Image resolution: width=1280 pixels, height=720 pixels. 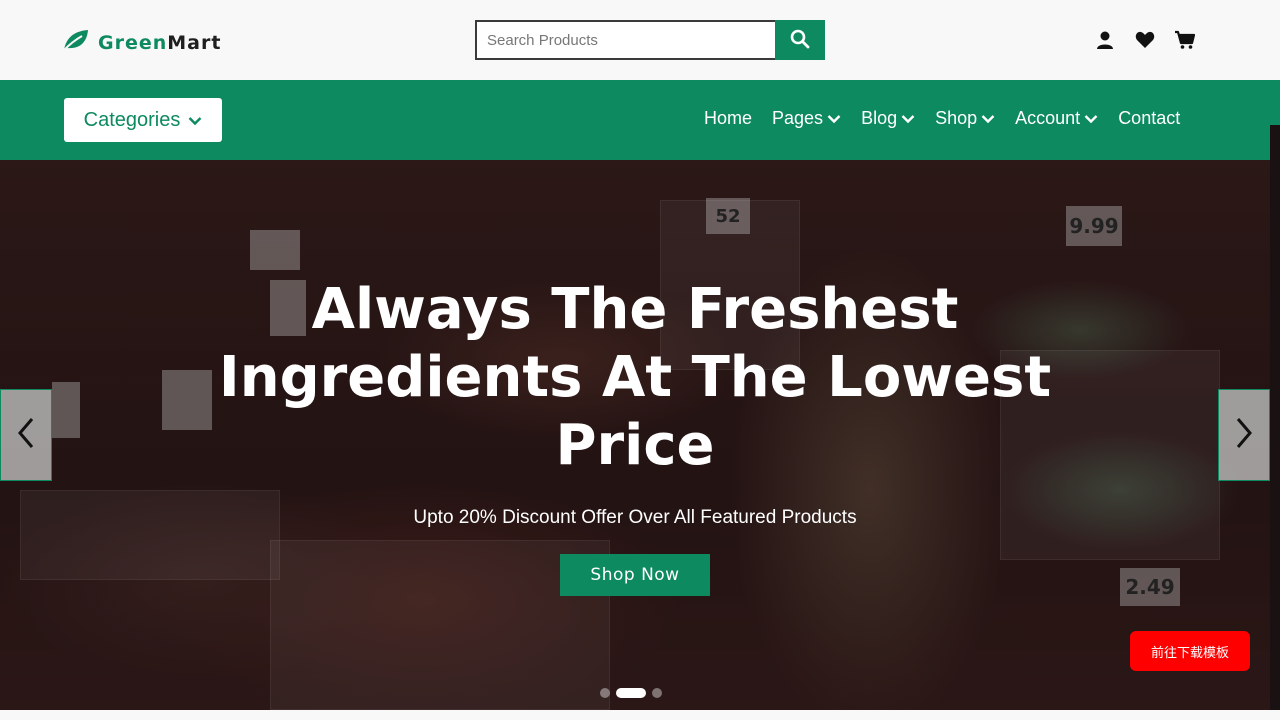 I want to click on leaf-icon, so click(x=76, y=42).